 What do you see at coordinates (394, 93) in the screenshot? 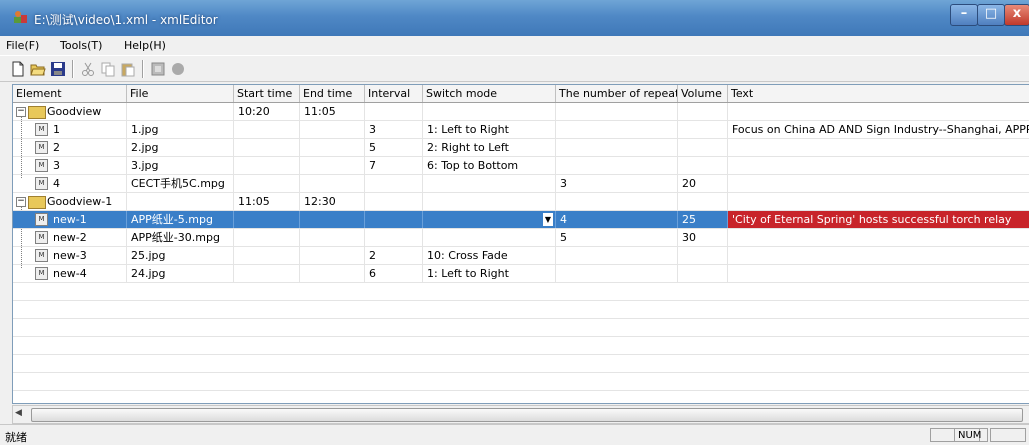
I see `column-header-interval: Interval` at bounding box center [394, 93].